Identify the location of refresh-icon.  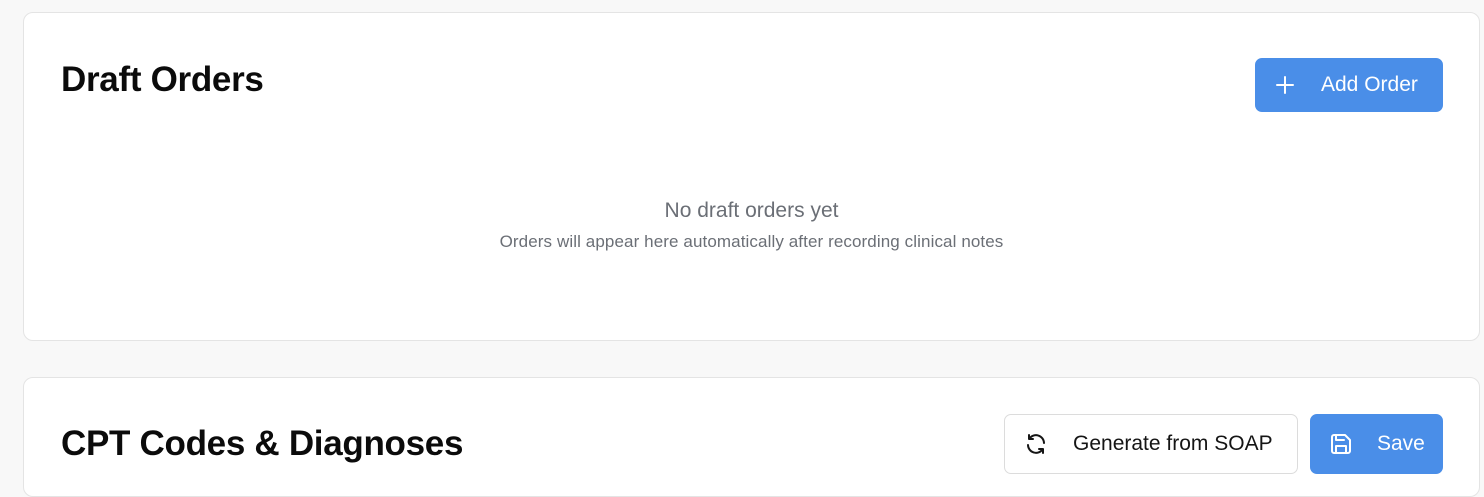
(1036, 444).